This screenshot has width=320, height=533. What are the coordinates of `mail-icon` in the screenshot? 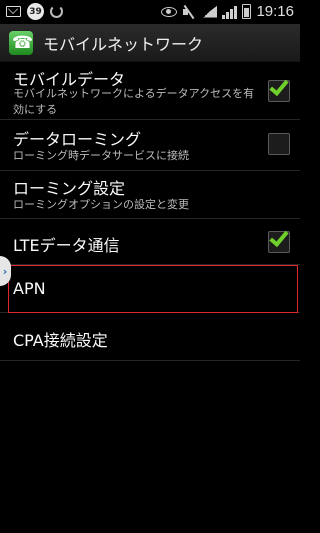 It's located at (13, 11).